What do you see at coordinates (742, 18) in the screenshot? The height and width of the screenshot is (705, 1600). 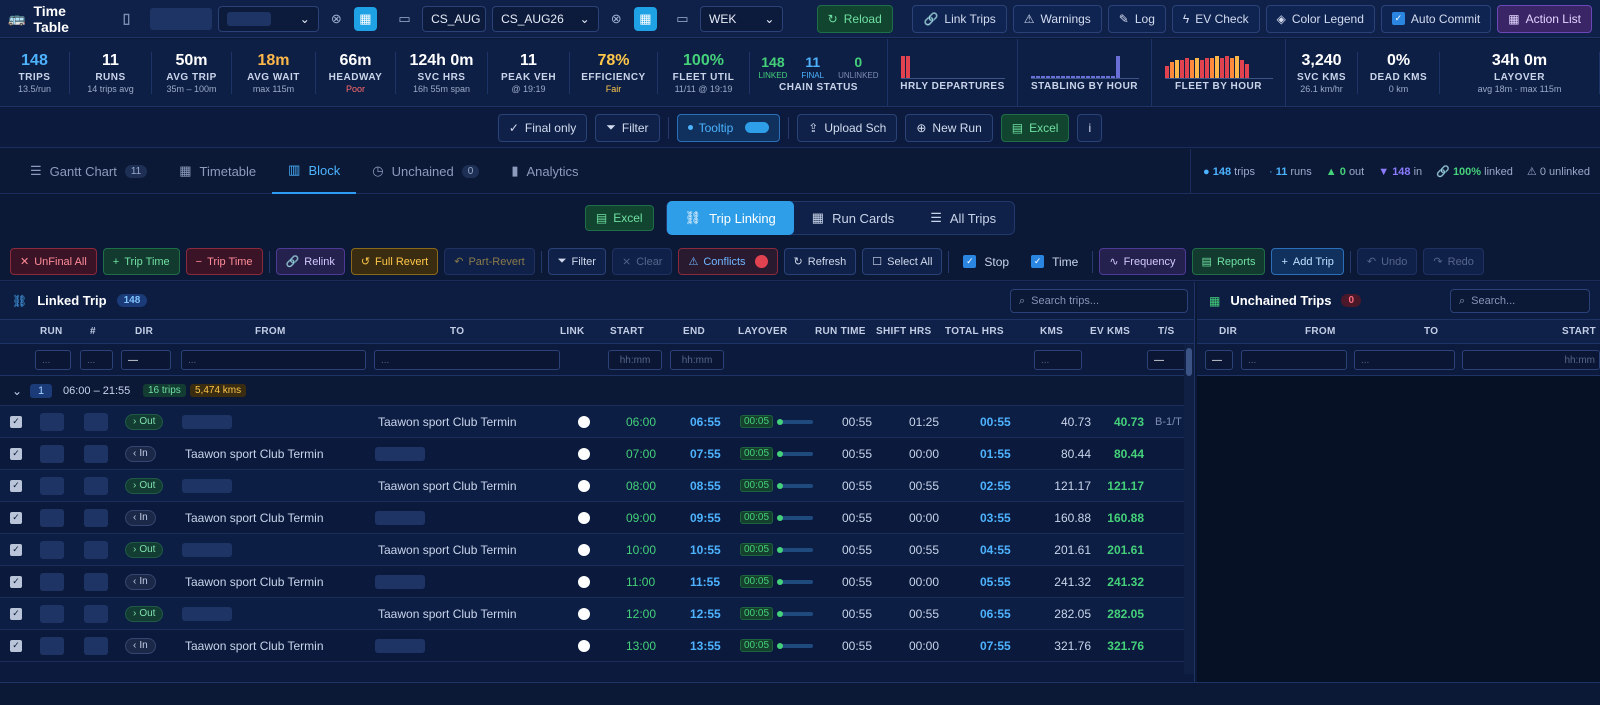 I see `day-type-select: WEK ⌄` at bounding box center [742, 18].